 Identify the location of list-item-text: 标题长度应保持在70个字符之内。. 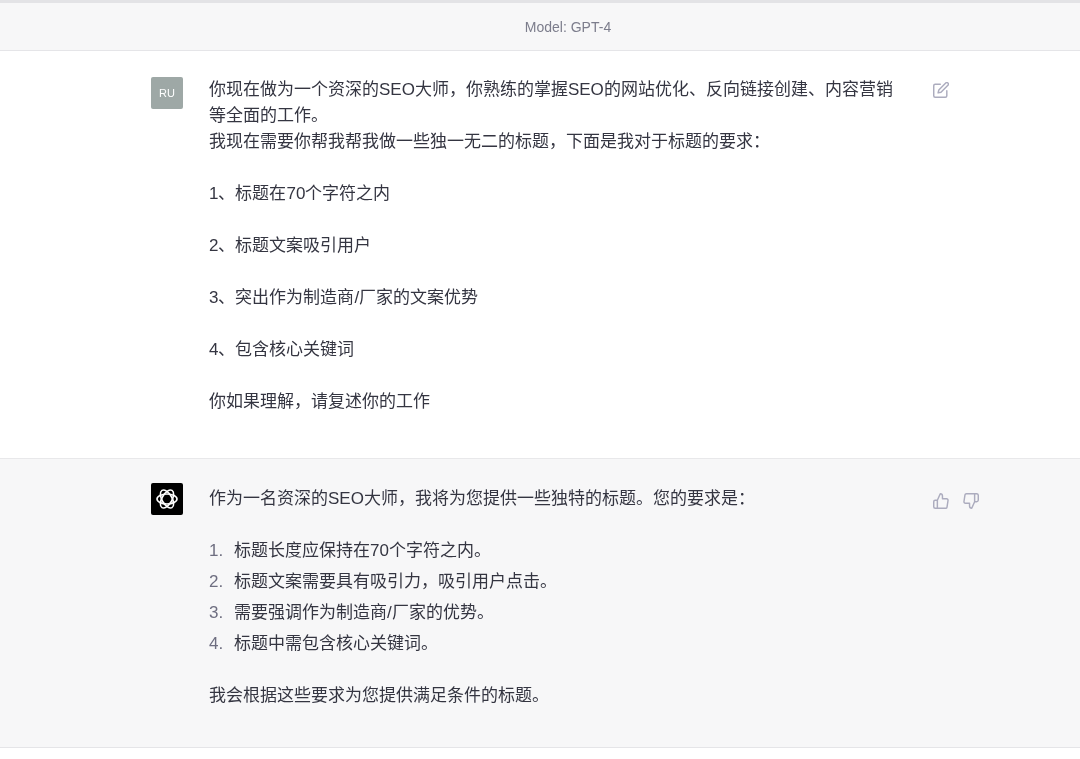
(362, 551).